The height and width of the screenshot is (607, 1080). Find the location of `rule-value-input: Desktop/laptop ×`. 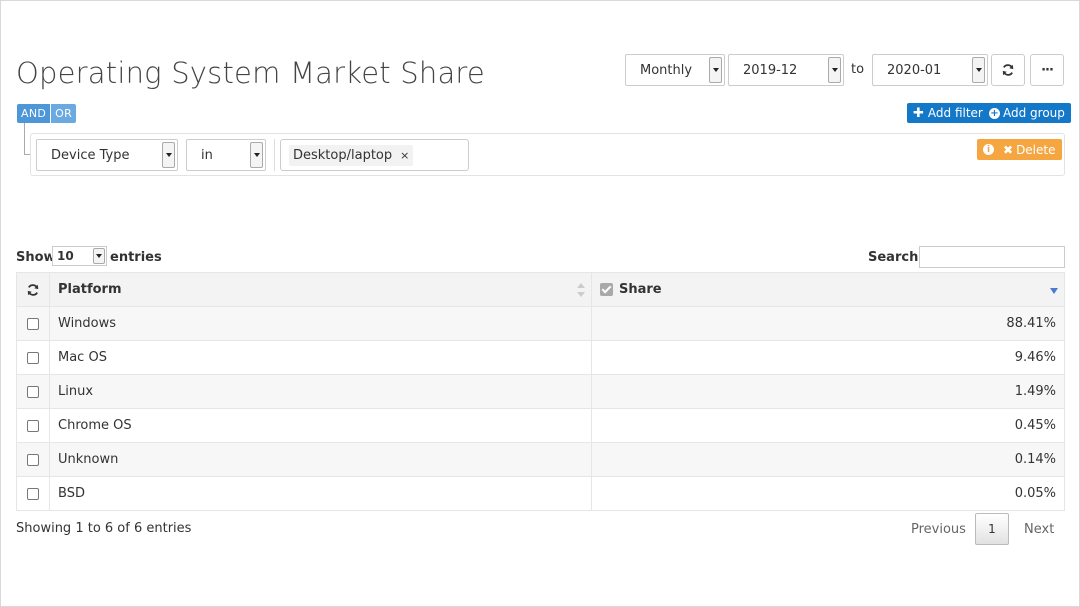

rule-value-input: Desktop/laptop × is located at coordinates (374, 155).